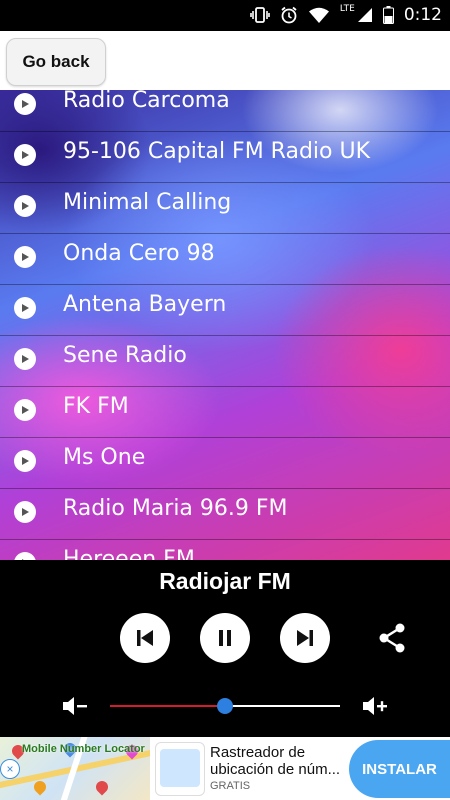  I want to click on share-icon, so click(392, 638).